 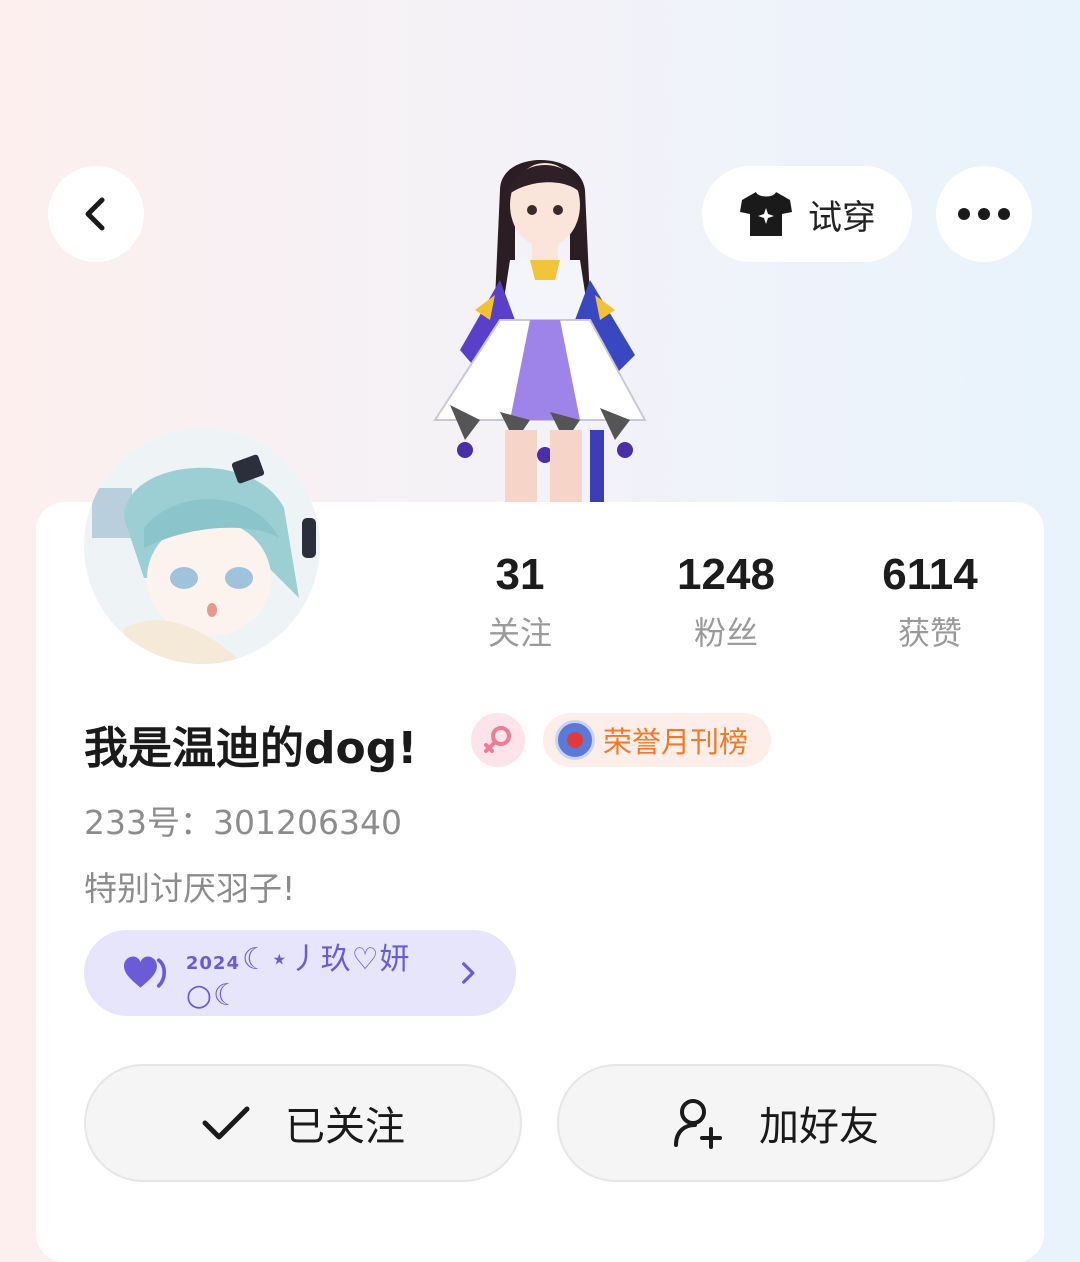 I want to click on likes-label: 获赞, so click(x=929, y=633).